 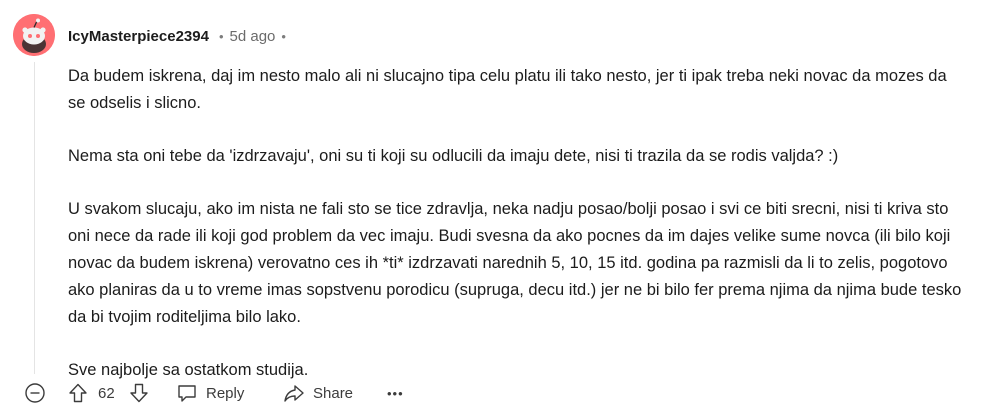 I want to click on username-link: IcyMasterpiece2394, so click(x=138, y=37).